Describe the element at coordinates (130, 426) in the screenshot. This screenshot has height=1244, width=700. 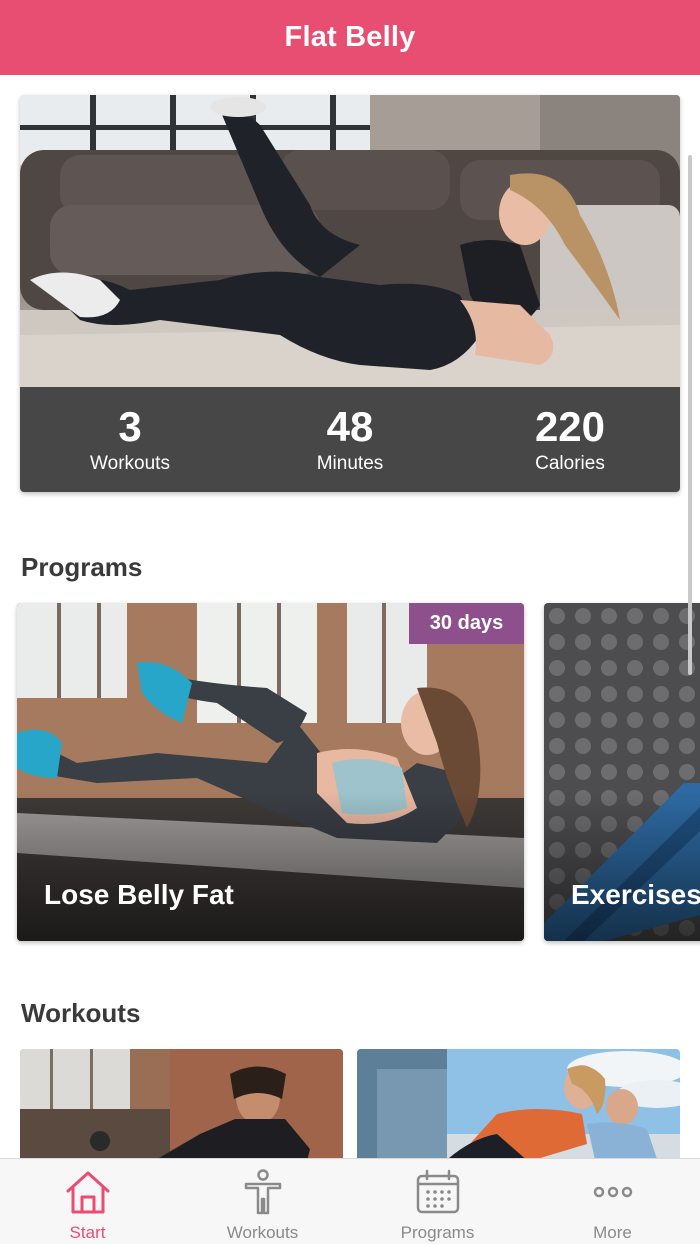
I see `stat-value: 3` at that location.